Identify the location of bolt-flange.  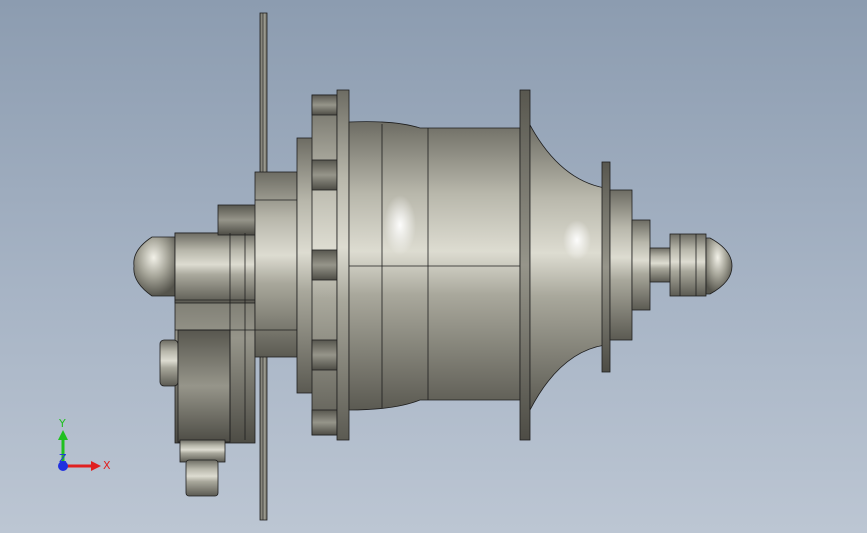
(330, 265).